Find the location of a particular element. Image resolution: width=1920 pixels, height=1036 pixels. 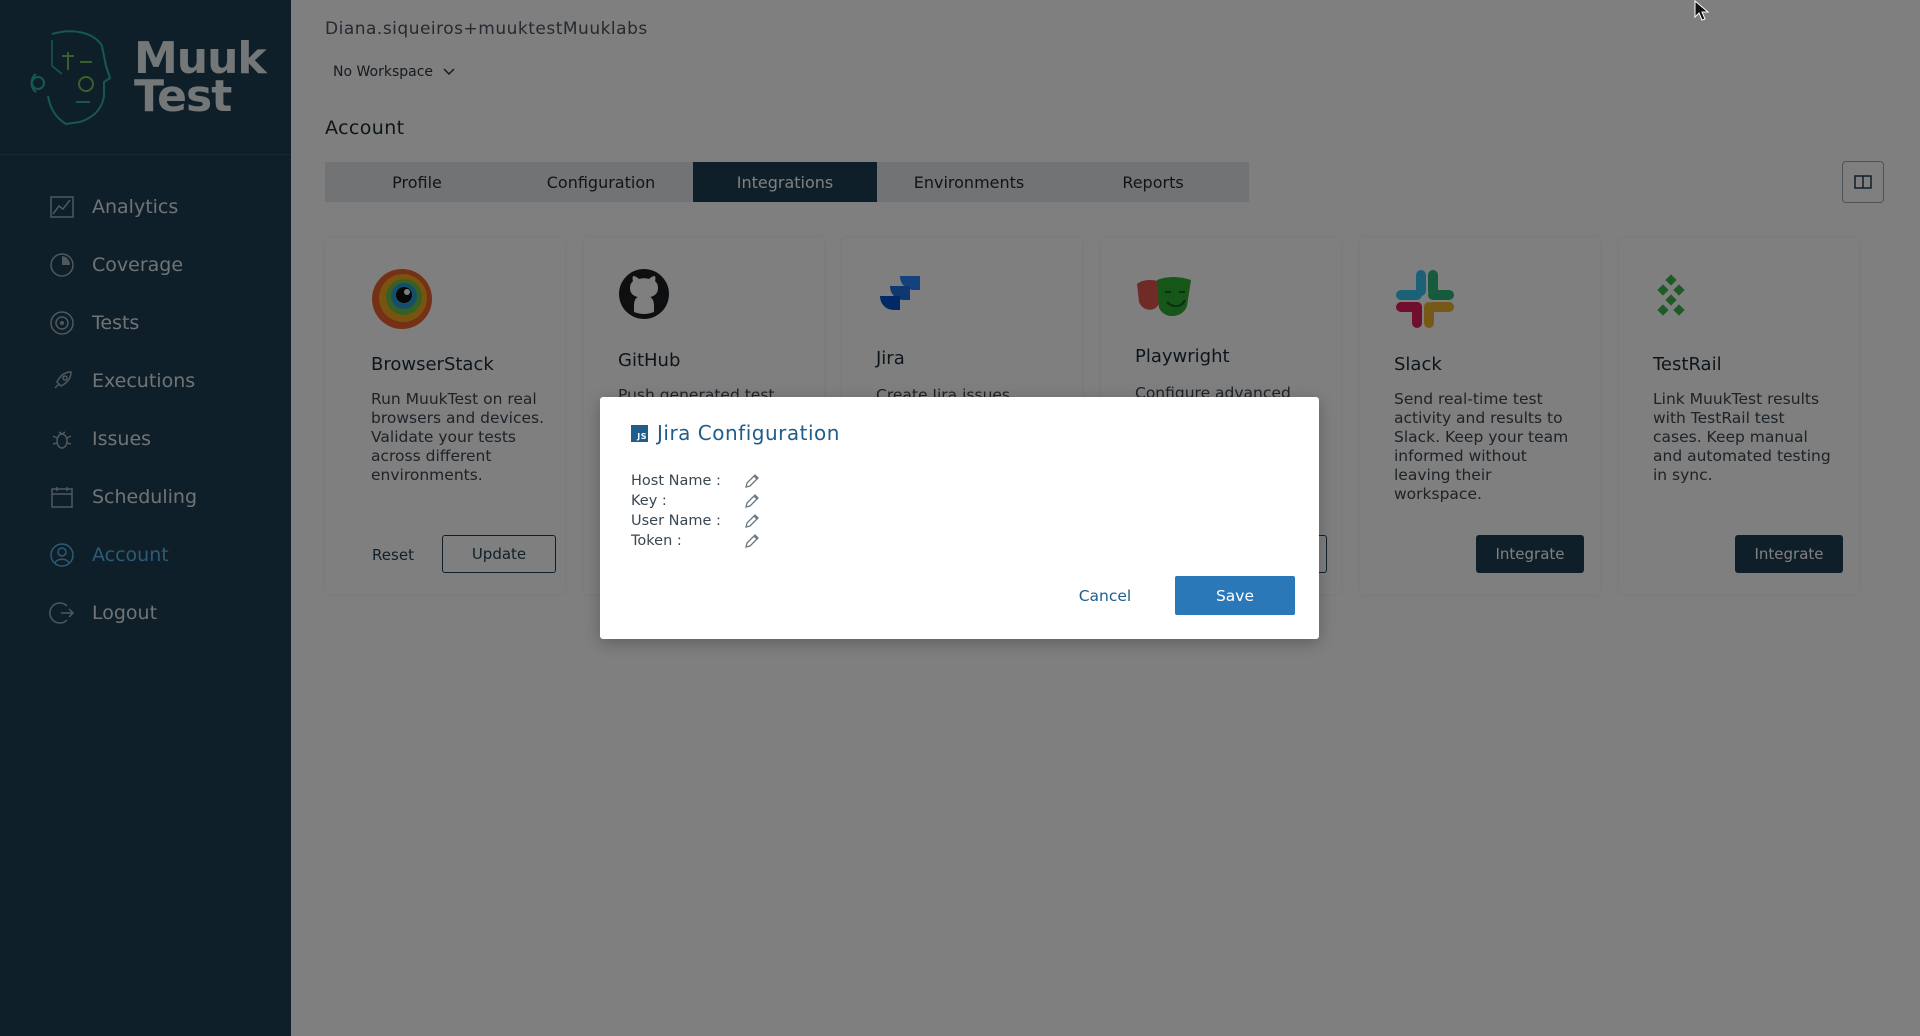

field-host-name: Host Name : is located at coordinates (696, 481).